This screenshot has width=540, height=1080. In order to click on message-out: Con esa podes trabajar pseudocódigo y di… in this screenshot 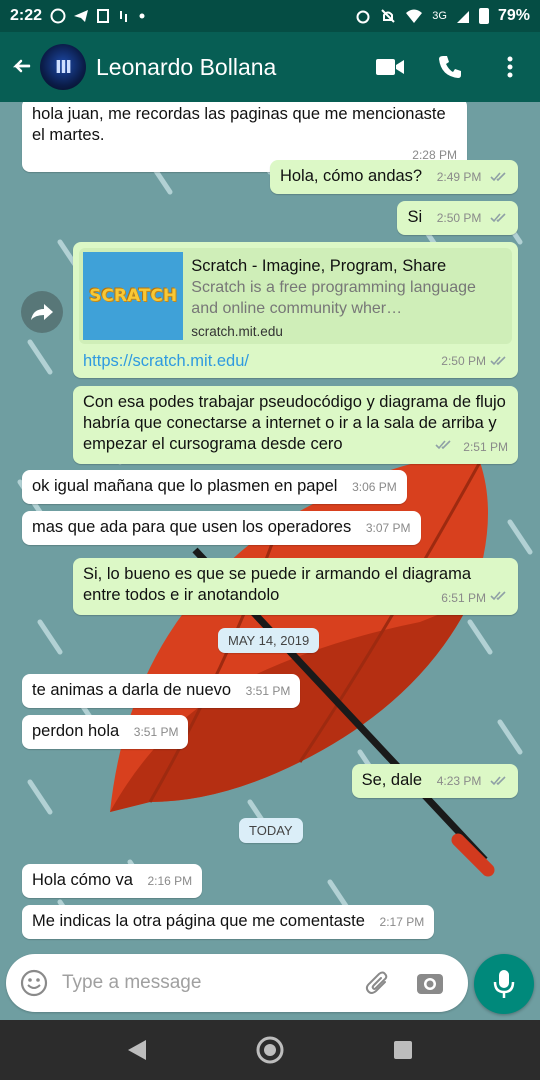, I will do `click(295, 425)`.